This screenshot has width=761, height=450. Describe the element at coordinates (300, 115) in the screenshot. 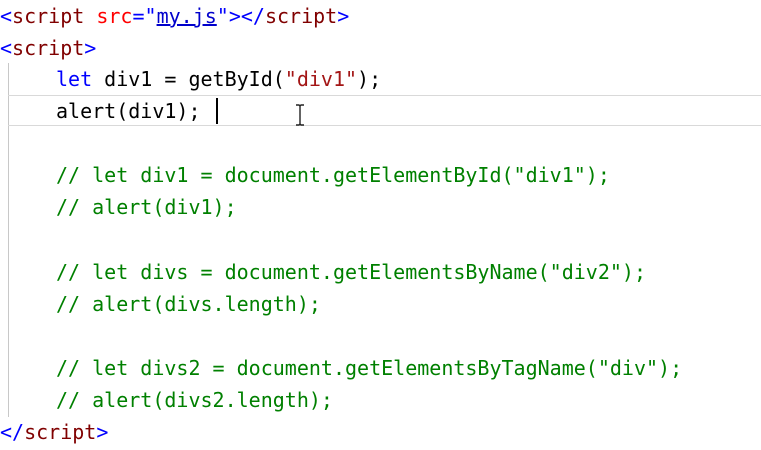

I see `text-ibeam-icon` at that location.